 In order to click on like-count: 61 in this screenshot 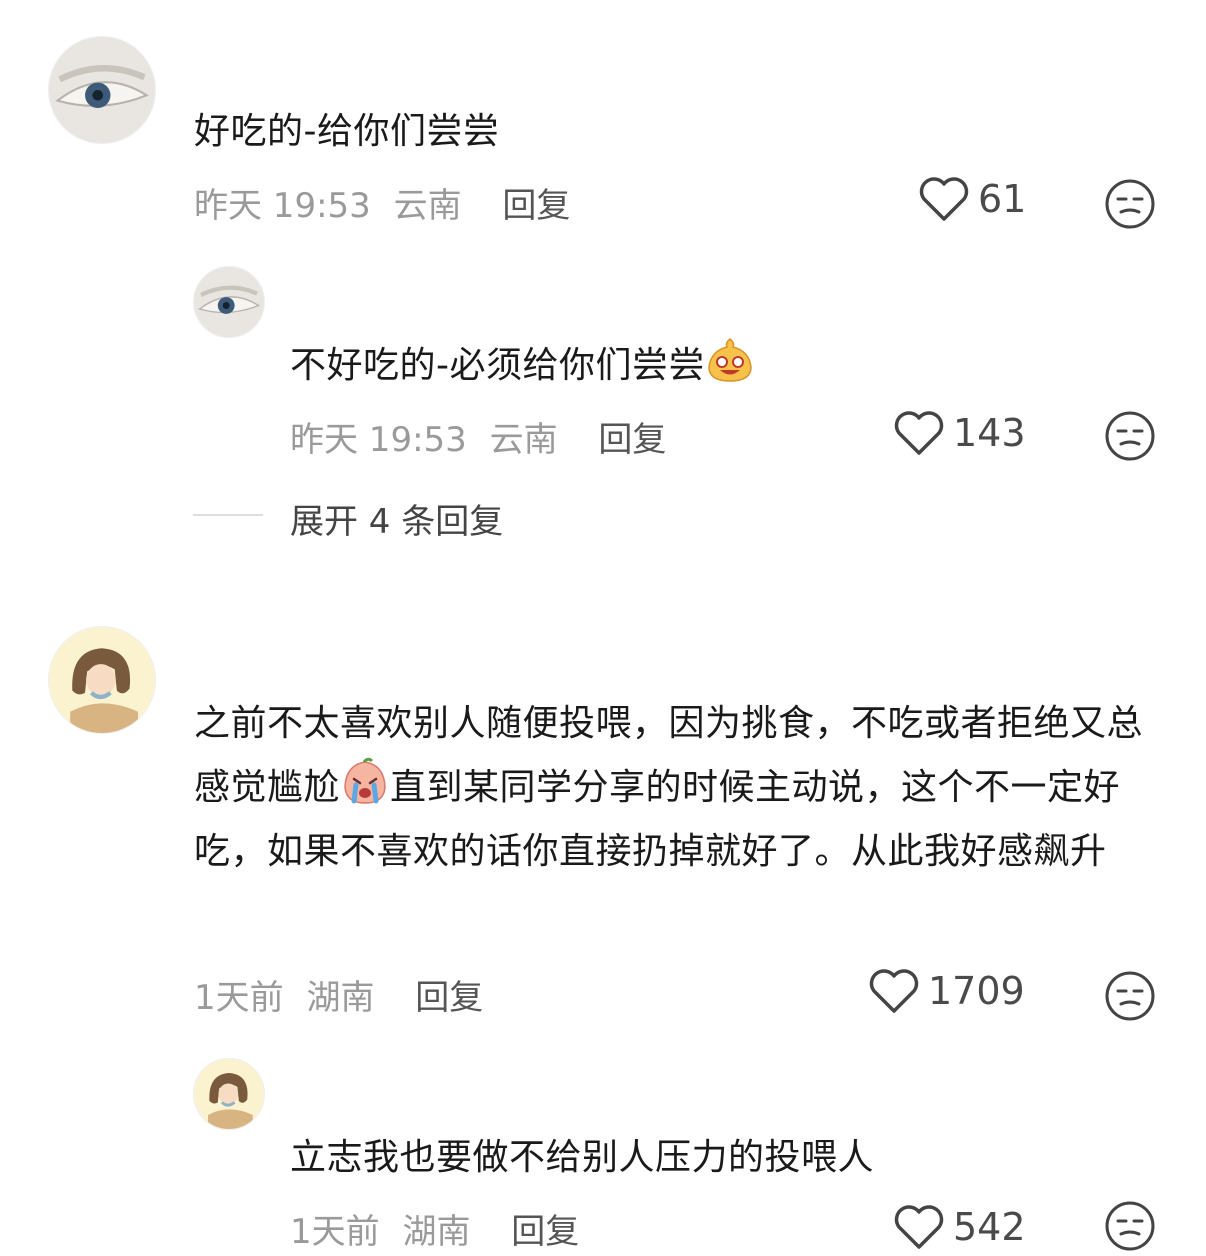, I will do `click(1002, 199)`.